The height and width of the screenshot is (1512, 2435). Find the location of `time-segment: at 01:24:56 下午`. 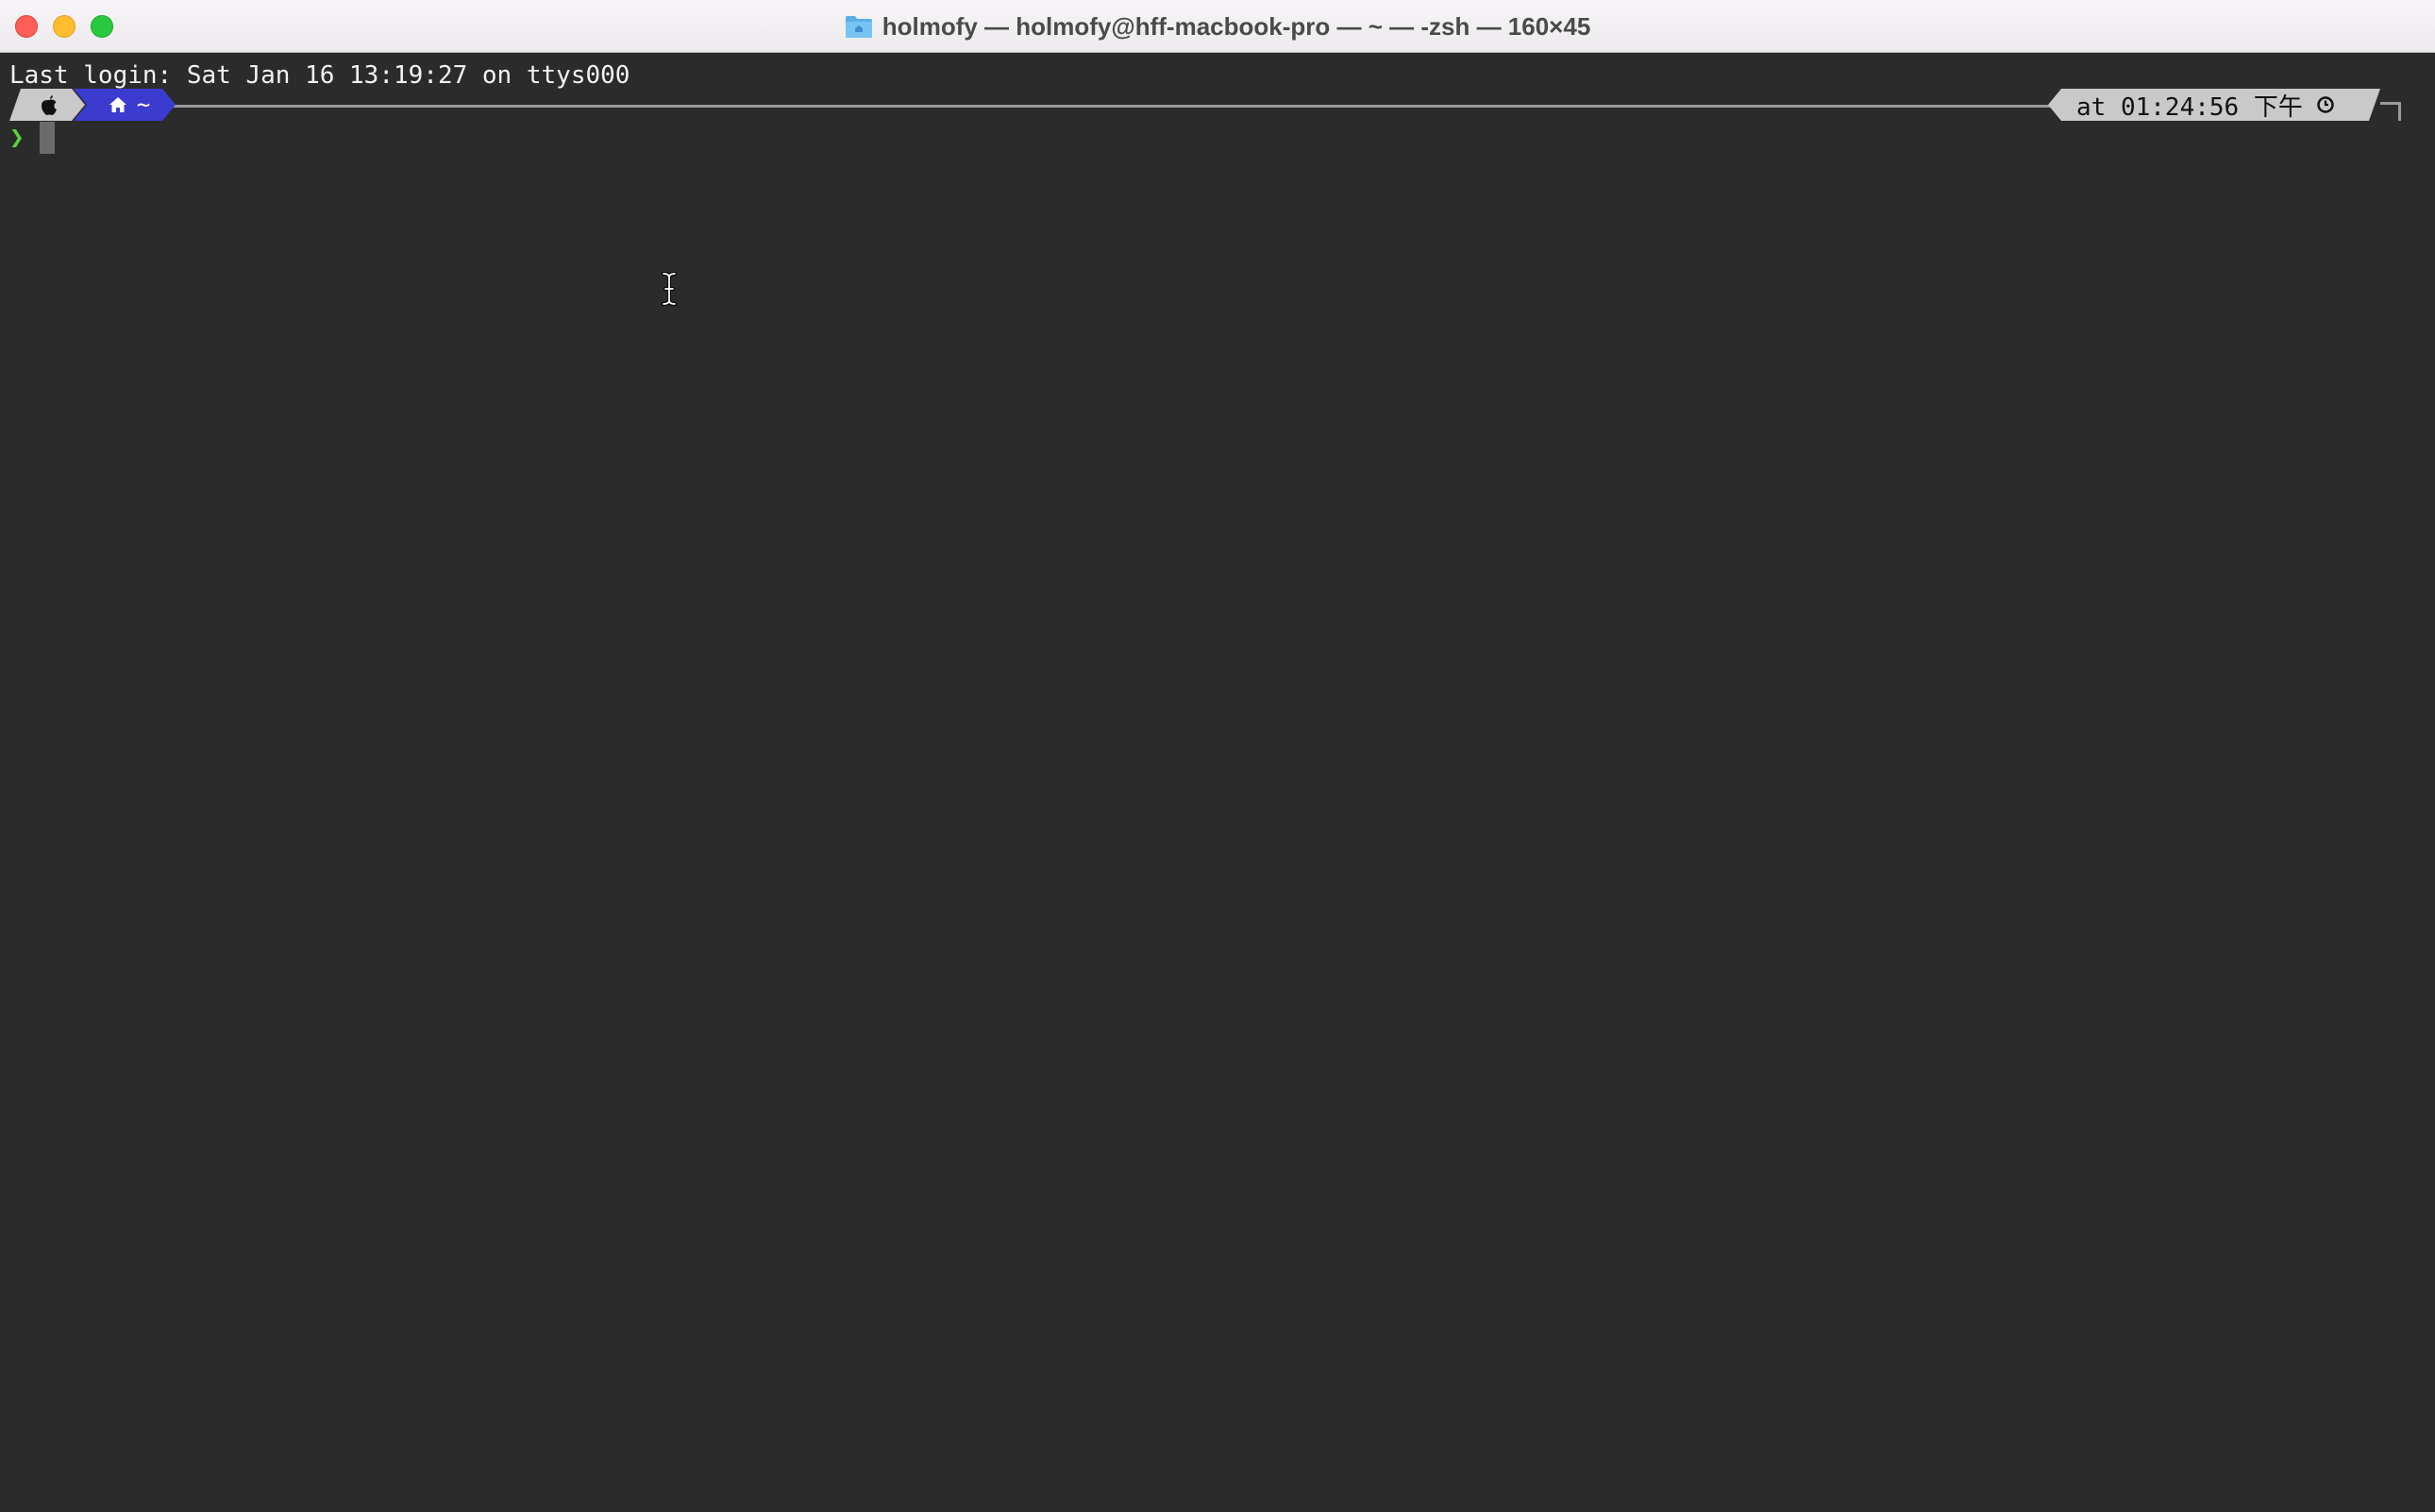

time-segment: at 01:24:56 下午 is located at coordinates (2214, 105).